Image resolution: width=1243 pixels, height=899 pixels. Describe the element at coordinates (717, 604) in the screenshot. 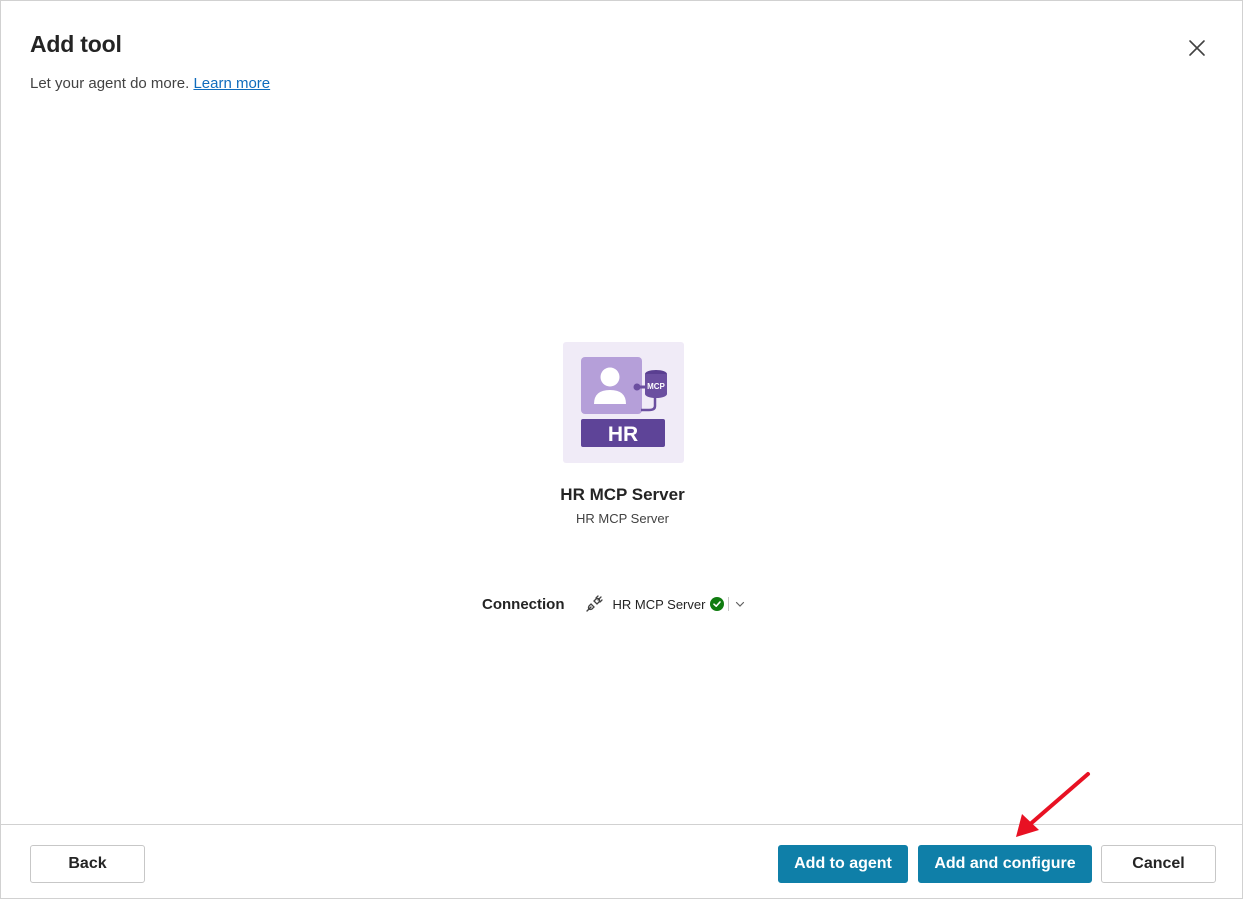

I see `checkmark-circle-icon` at that location.